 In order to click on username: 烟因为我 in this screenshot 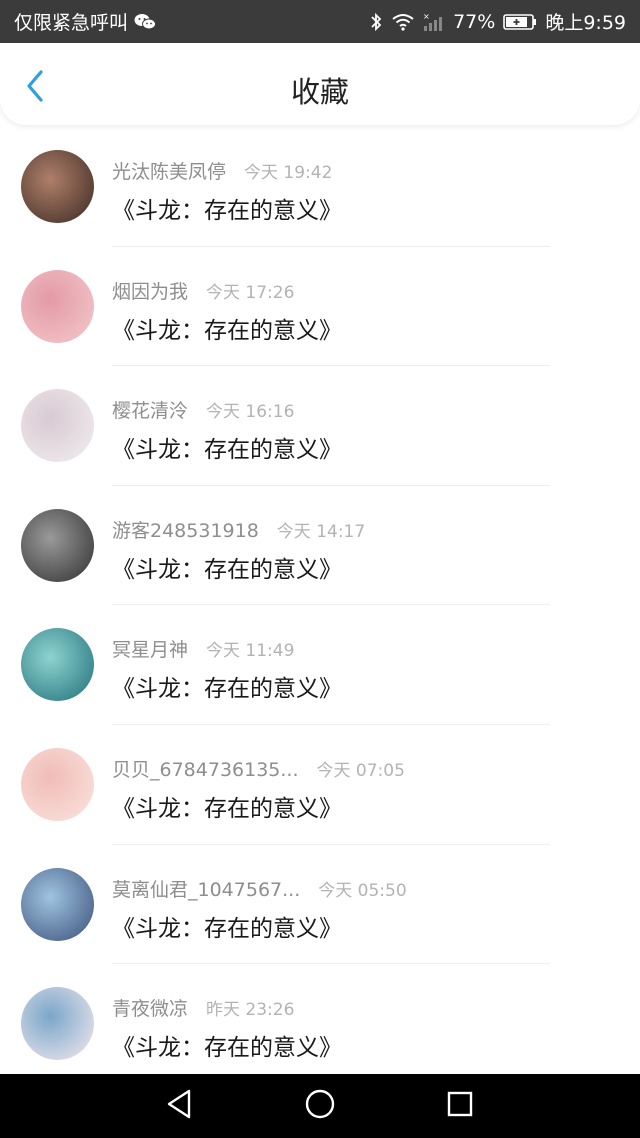, I will do `click(150, 290)`.